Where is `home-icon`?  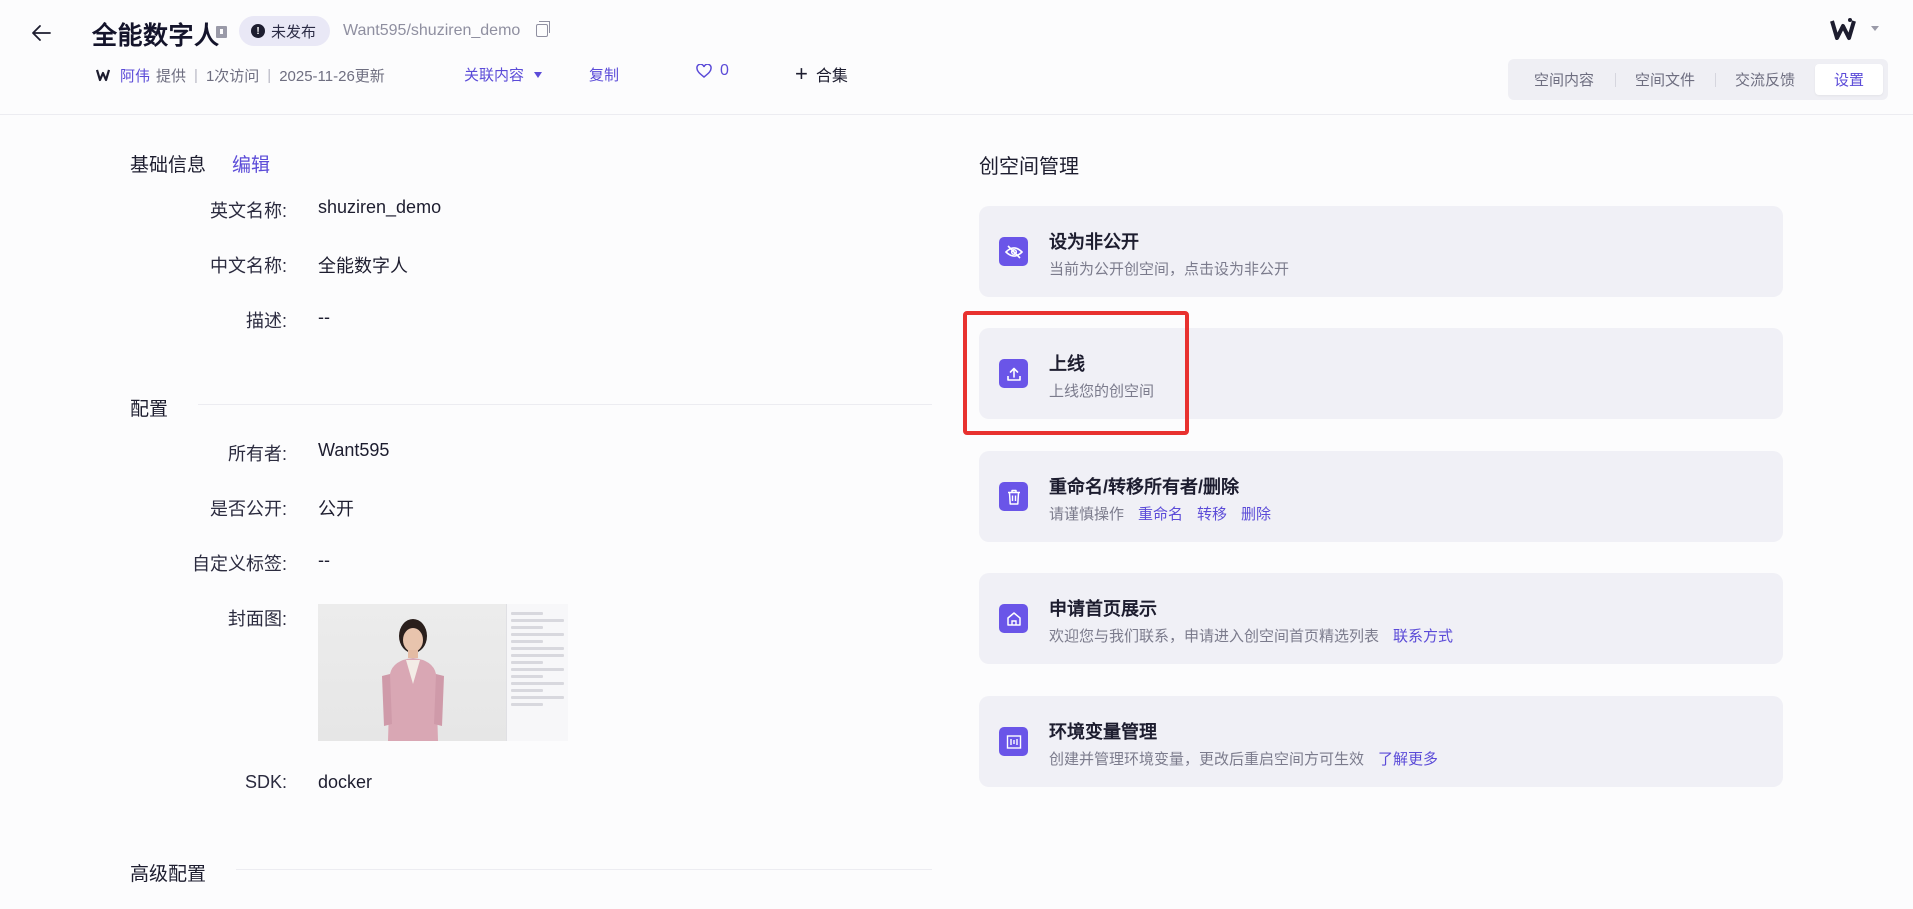
home-icon is located at coordinates (1013, 618).